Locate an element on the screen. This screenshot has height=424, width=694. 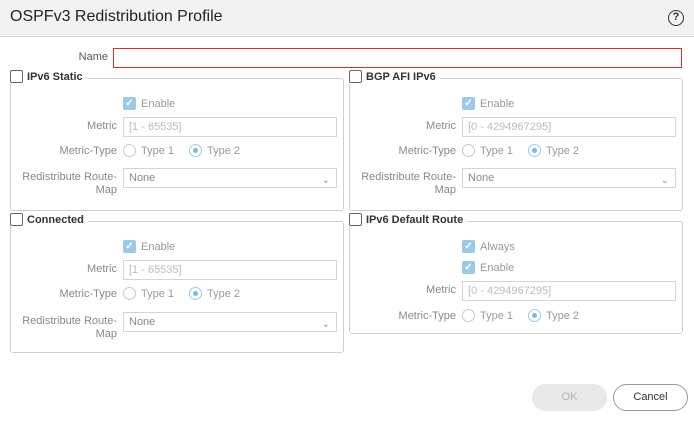
ipv6-static-enable-checkbox: ✓ is located at coordinates (129, 103).